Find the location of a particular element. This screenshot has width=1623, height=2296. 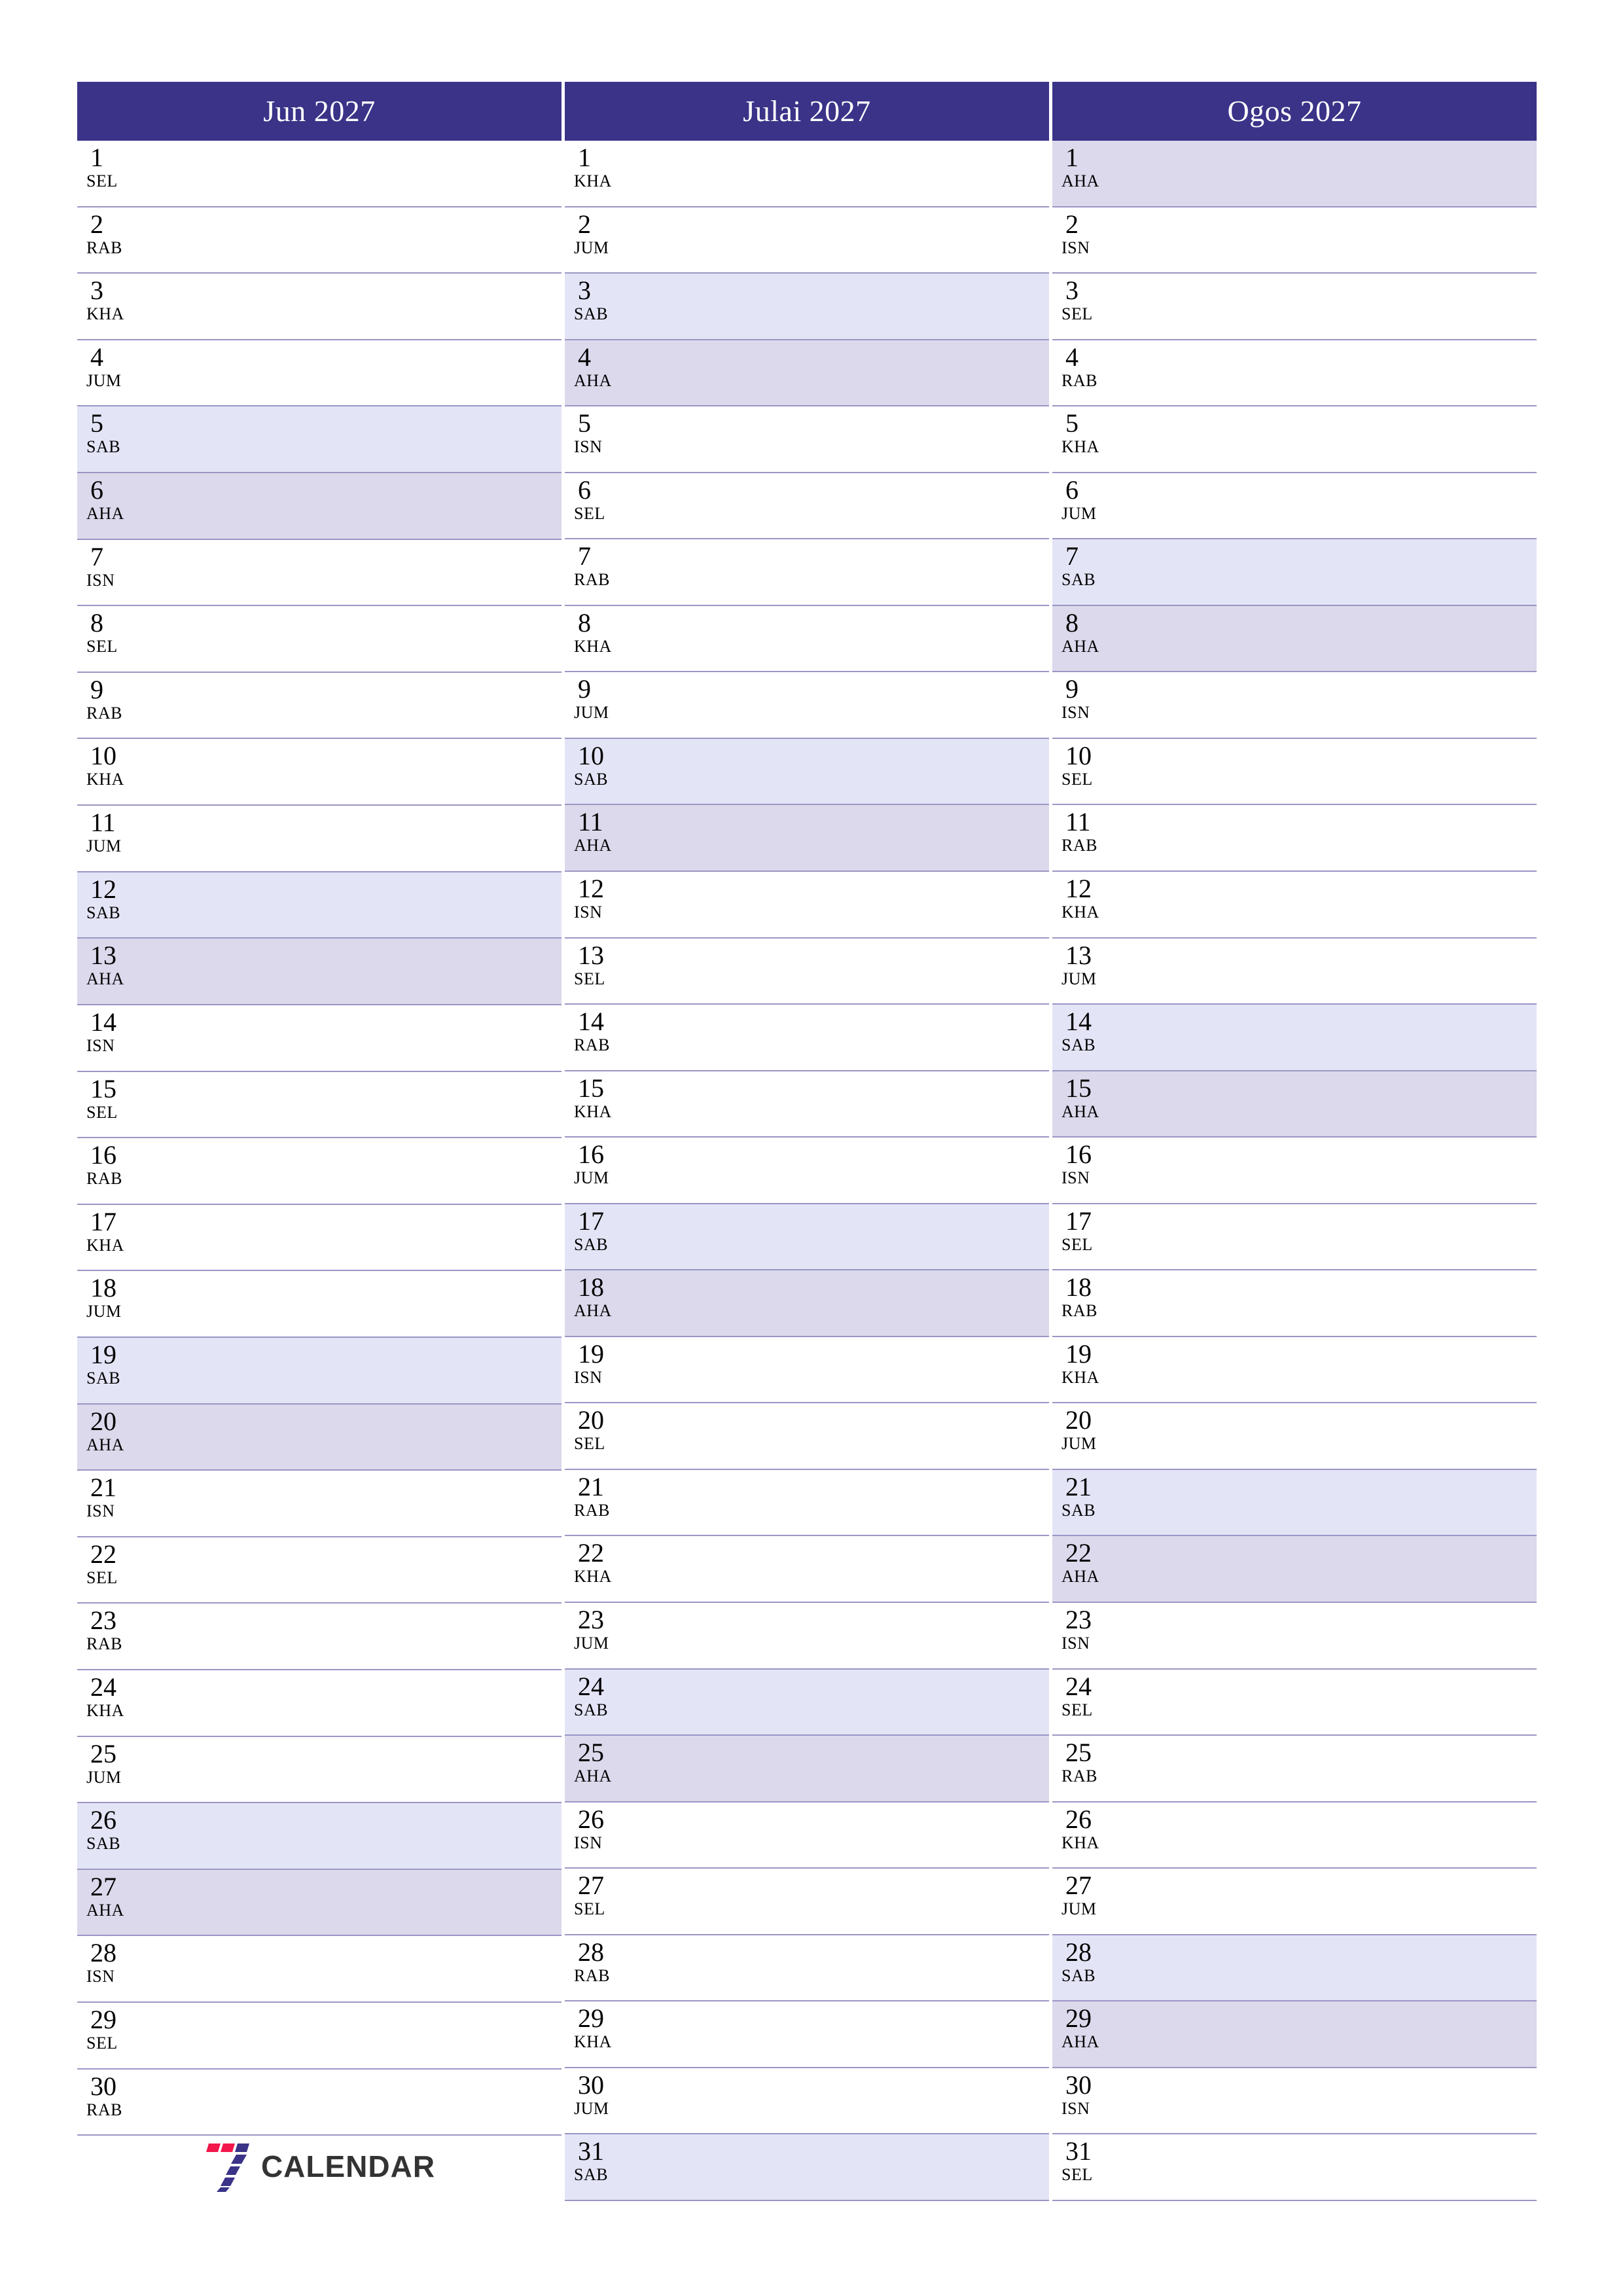

day-row: 30 JUM is located at coordinates (807, 2101).